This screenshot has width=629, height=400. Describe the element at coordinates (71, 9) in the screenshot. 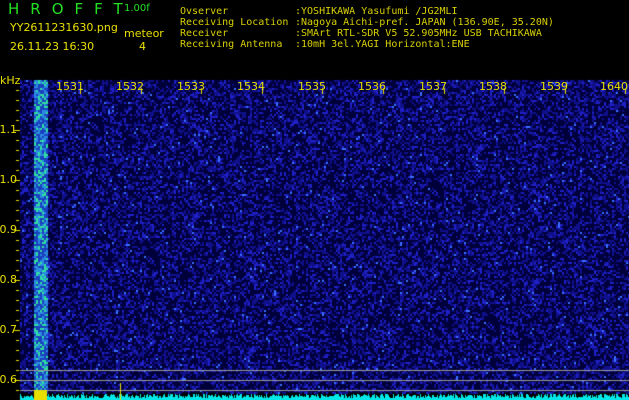

I see `app-title: HROFFT` at that location.